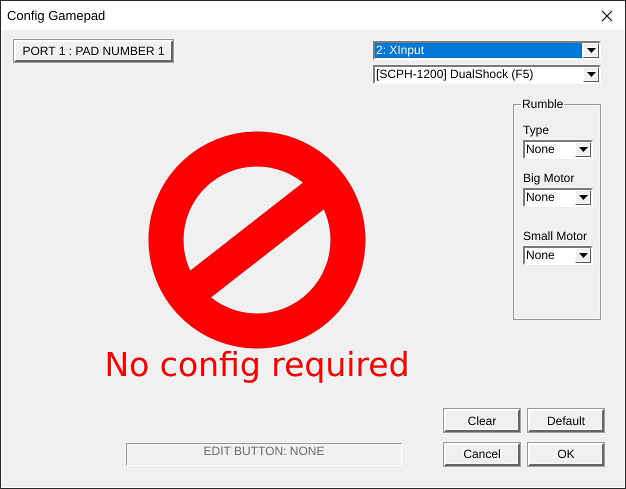 Image resolution: width=626 pixels, height=489 pixels. Describe the element at coordinates (482, 454) in the screenshot. I see `dialog-button: Cancel` at that location.